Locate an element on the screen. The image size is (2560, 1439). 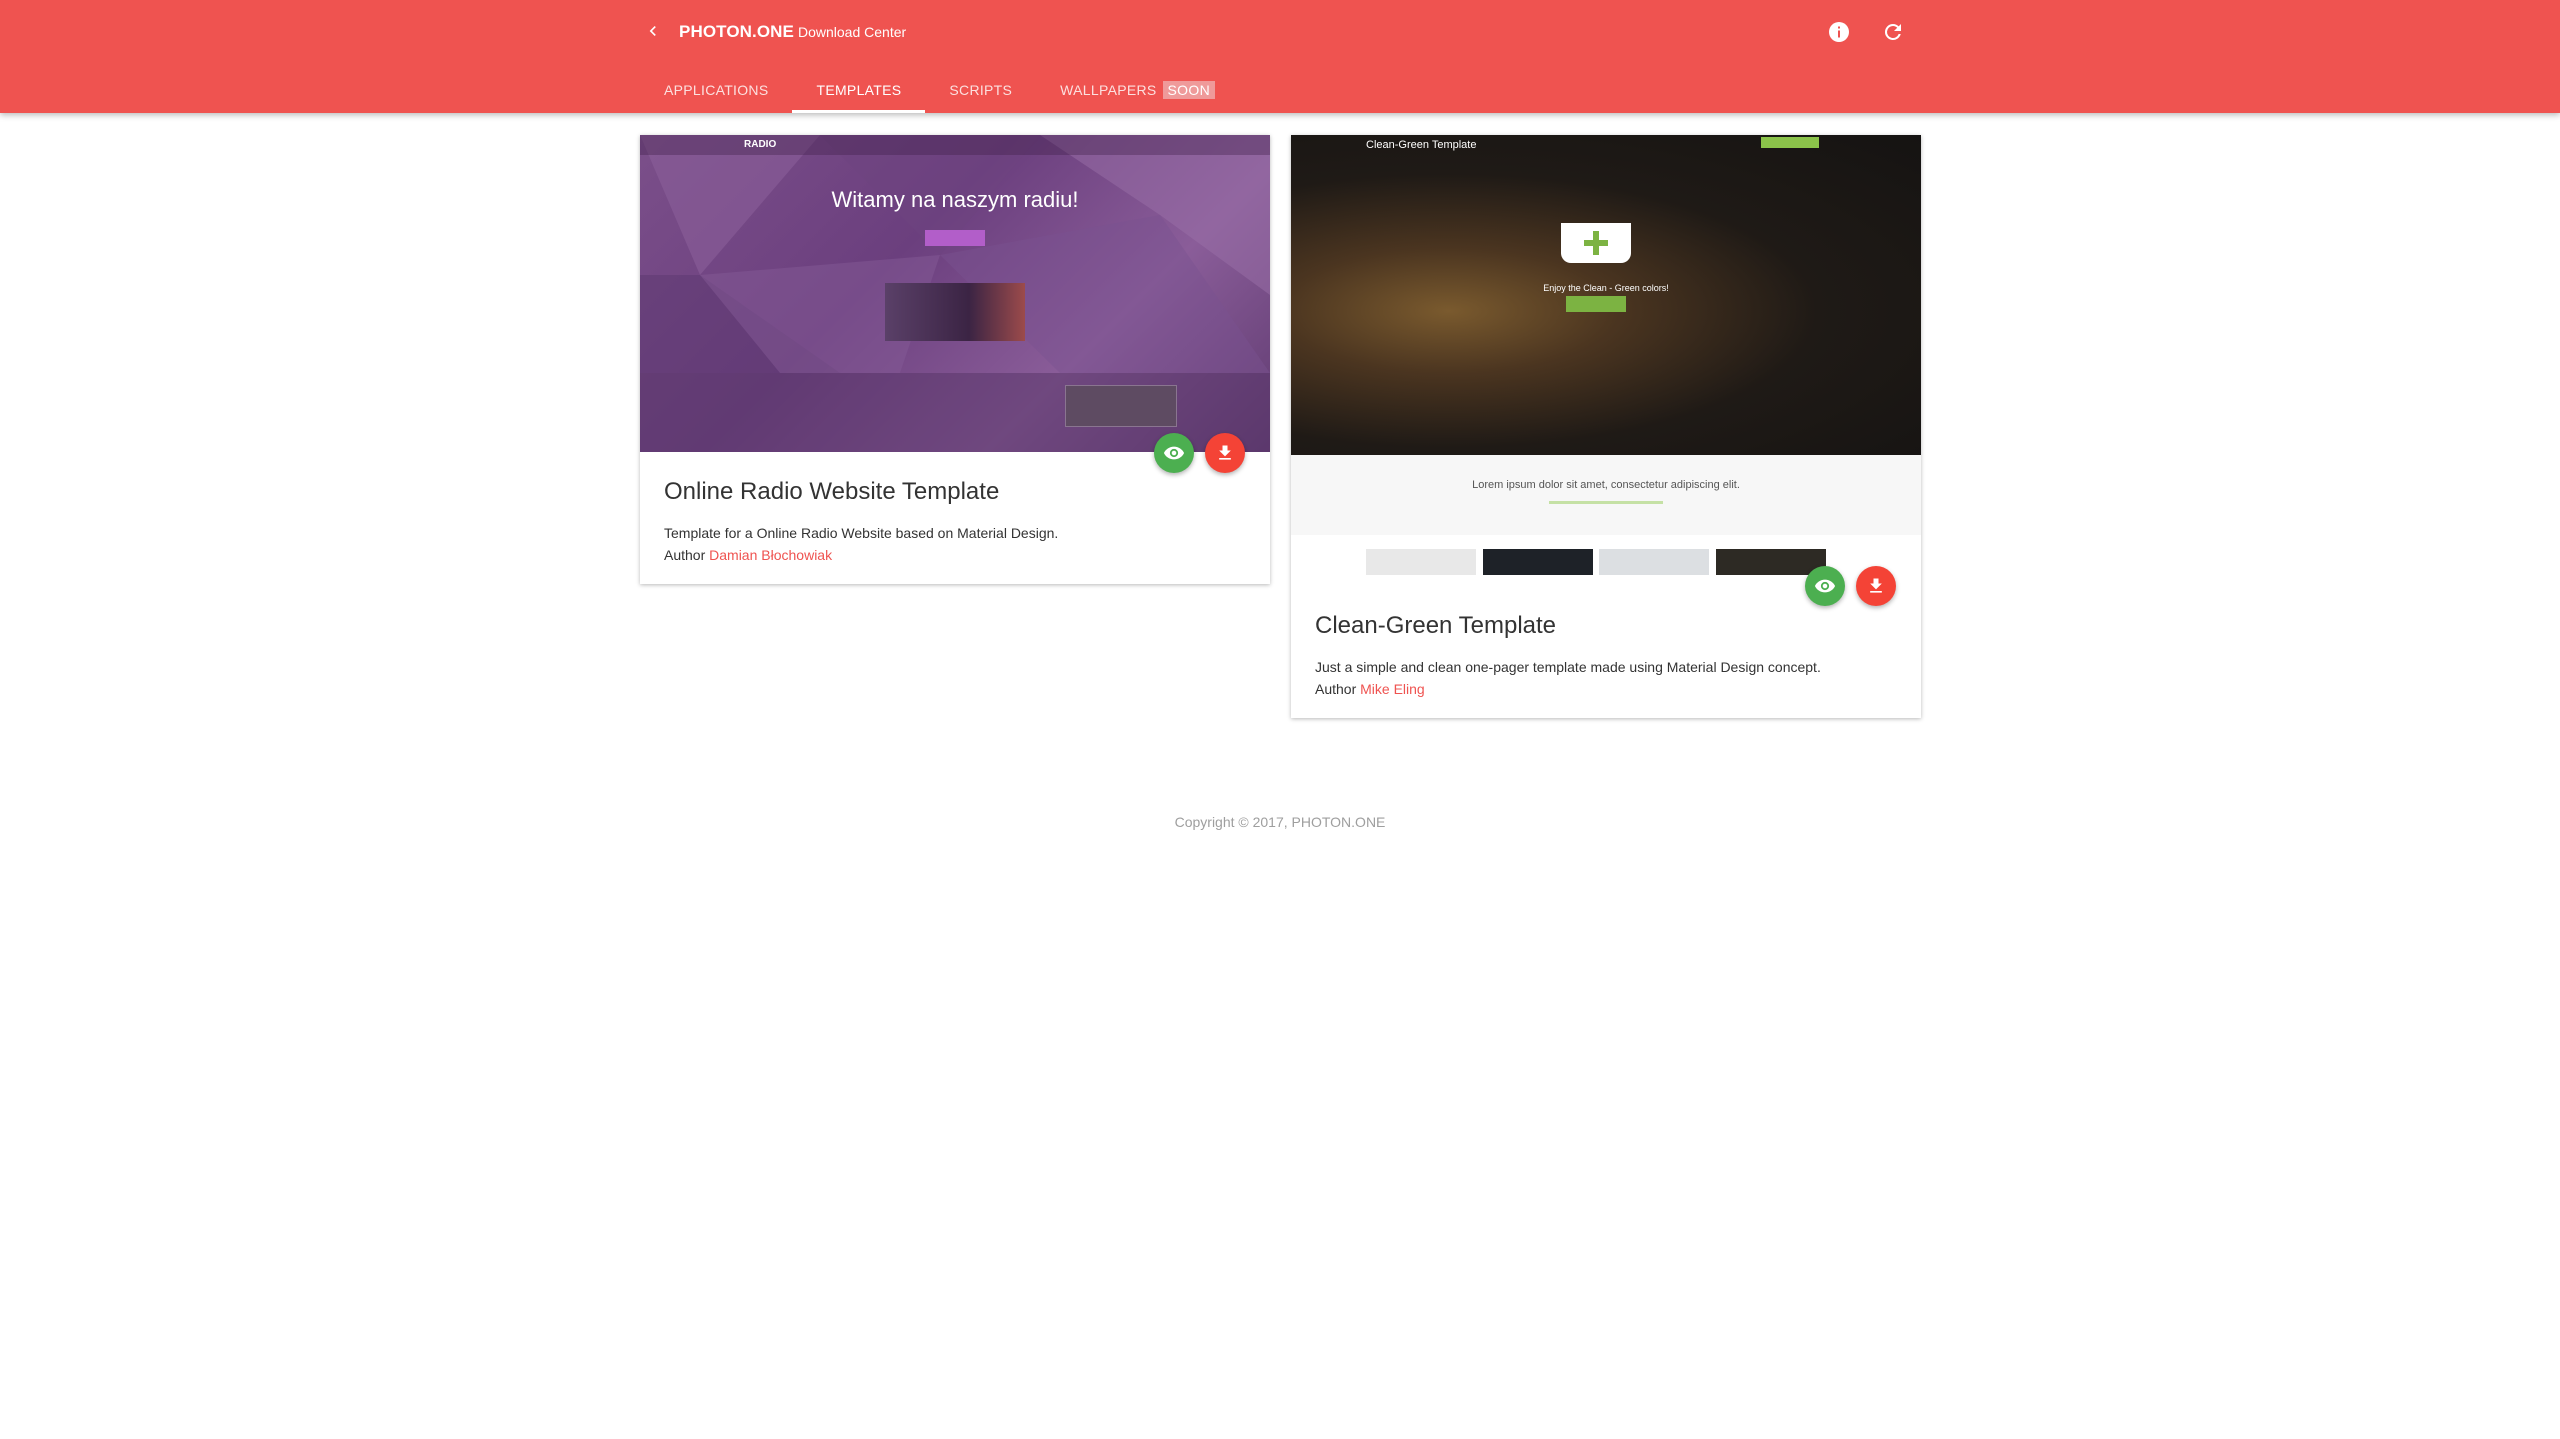
tab-label: APPLICATIONS is located at coordinates (716, 89).